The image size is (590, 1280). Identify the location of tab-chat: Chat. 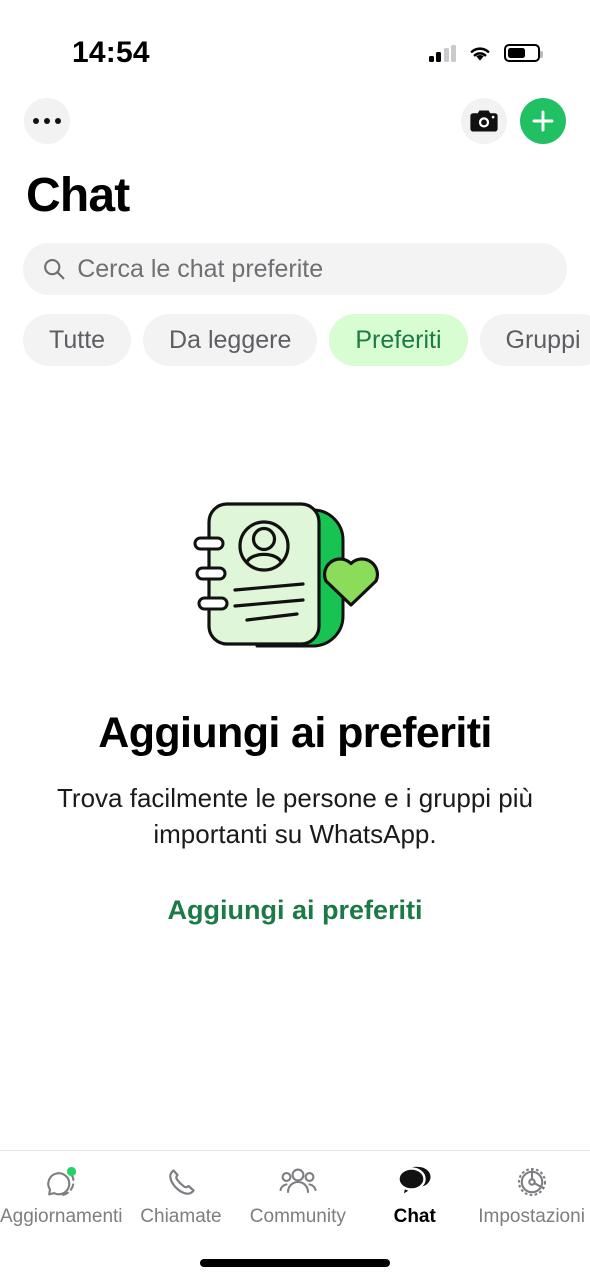
(414, 1195).